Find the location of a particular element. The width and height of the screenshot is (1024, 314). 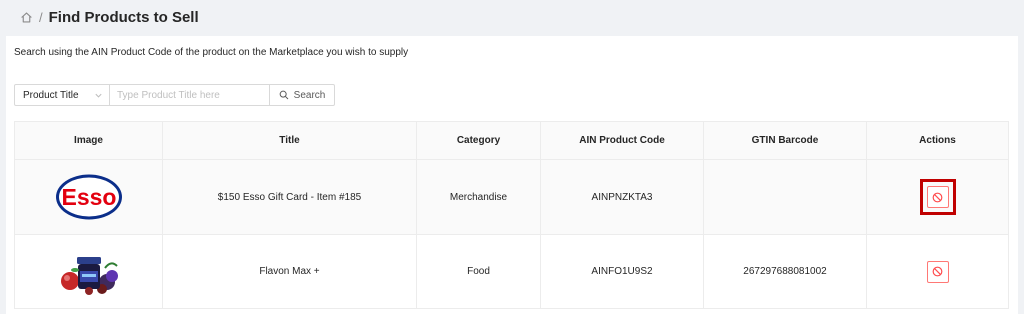

search-input is located at coordinates (190, 95).